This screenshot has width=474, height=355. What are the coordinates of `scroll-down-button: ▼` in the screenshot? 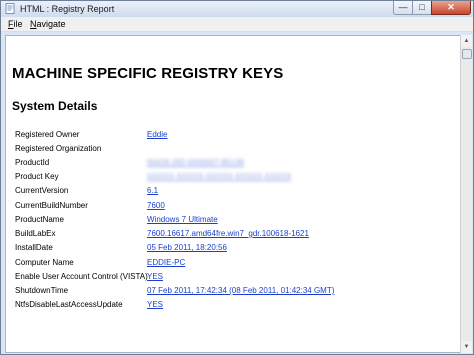 It's located at (466, 347).